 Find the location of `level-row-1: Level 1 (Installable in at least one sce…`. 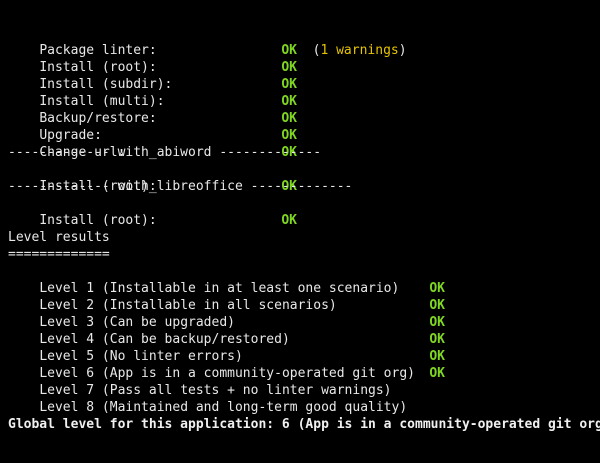

level-row-1: Level 1 (Installable in at least one sce… is located at coordinates (226, 279).